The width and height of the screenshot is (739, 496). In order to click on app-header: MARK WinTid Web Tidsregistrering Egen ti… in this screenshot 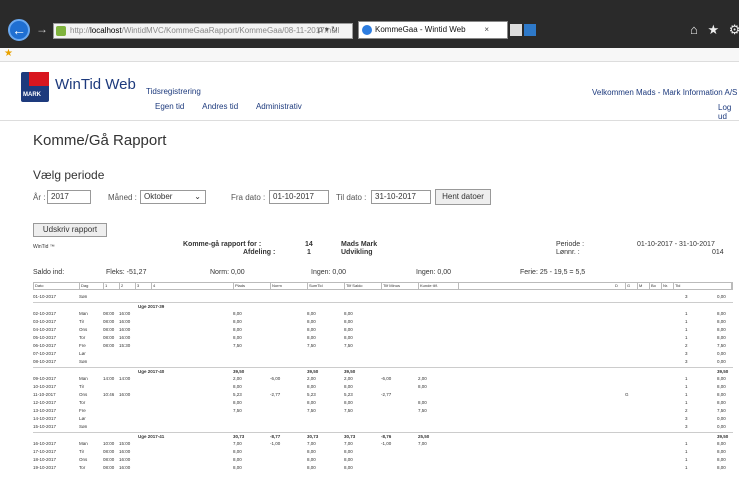, I will do `click(369, 91)`.